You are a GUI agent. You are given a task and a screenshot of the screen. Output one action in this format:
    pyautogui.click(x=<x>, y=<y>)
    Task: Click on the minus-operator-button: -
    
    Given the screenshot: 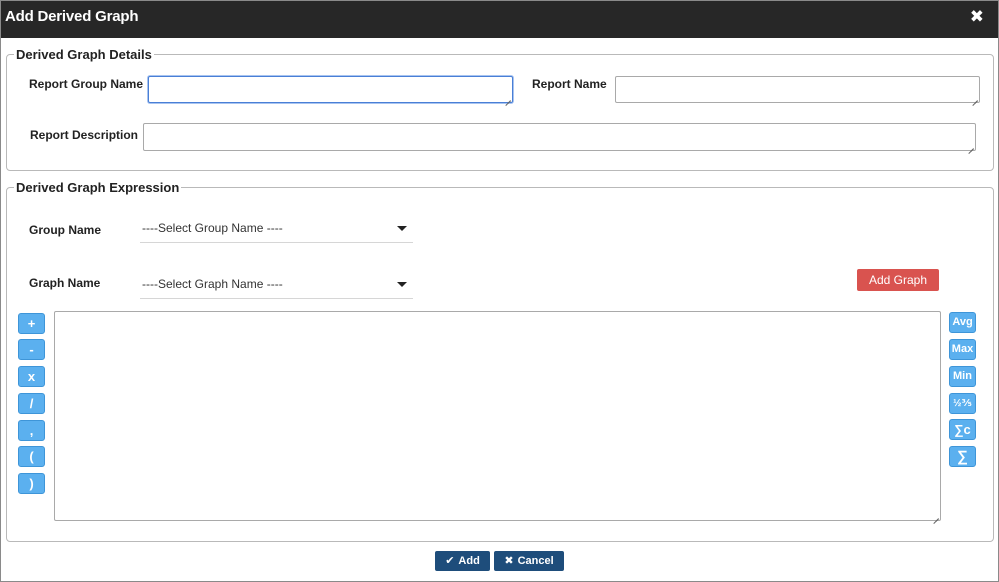 What is the action you would take?
    pyautogui.click(x=31, y=349)
    